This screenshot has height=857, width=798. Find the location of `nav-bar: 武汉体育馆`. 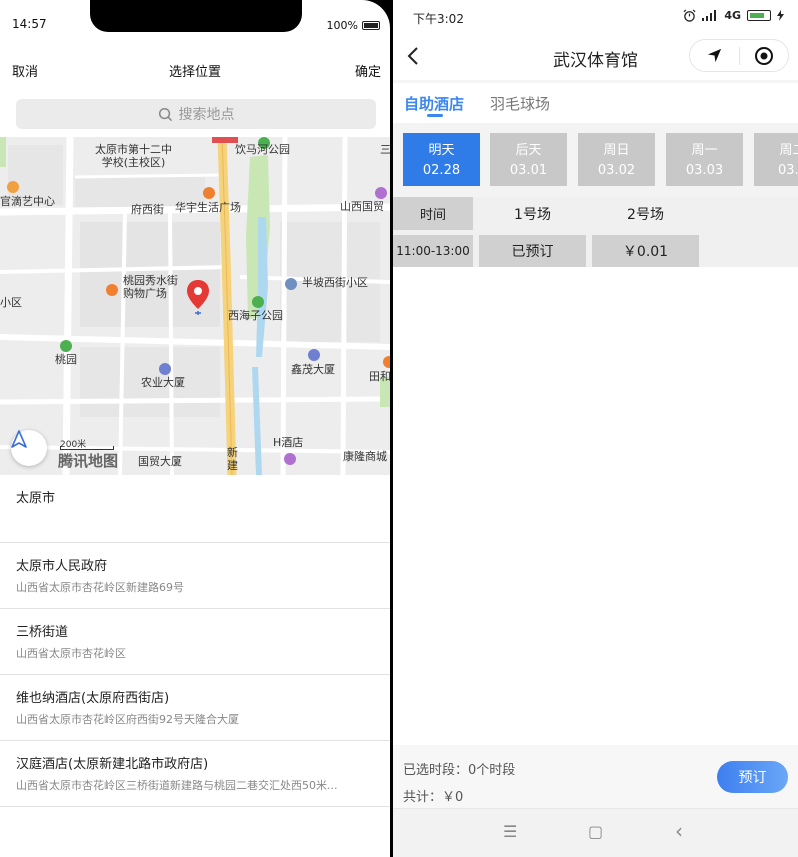

nav-bar: 武汉体育馆 is located at coordinates (595, 58).